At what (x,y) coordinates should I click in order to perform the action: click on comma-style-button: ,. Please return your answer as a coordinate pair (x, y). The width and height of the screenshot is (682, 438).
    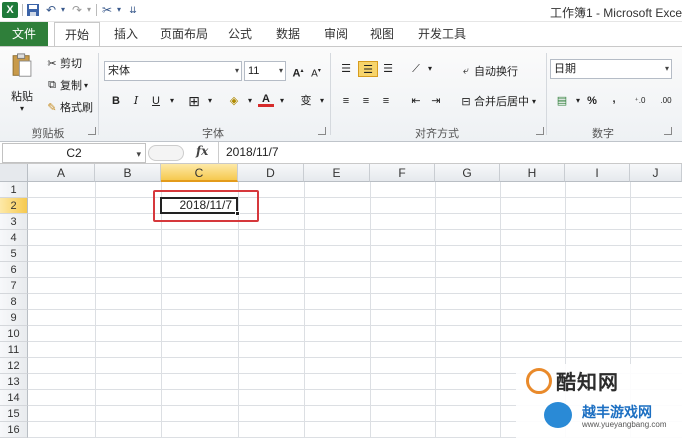
    Looking at the image, I should click on (614, 99).